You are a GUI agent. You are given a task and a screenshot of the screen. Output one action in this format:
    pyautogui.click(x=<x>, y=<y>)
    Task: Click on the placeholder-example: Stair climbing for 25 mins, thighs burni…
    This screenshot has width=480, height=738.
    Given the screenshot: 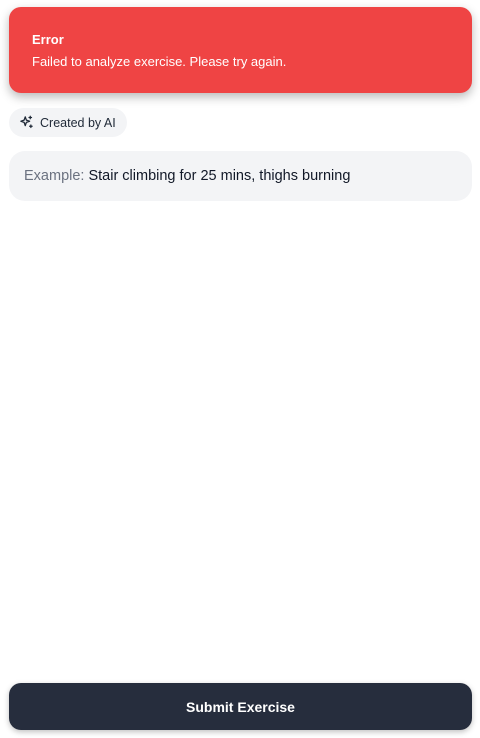 What is the action you would take?
    pyautogui.click(x=219, y=176)
    